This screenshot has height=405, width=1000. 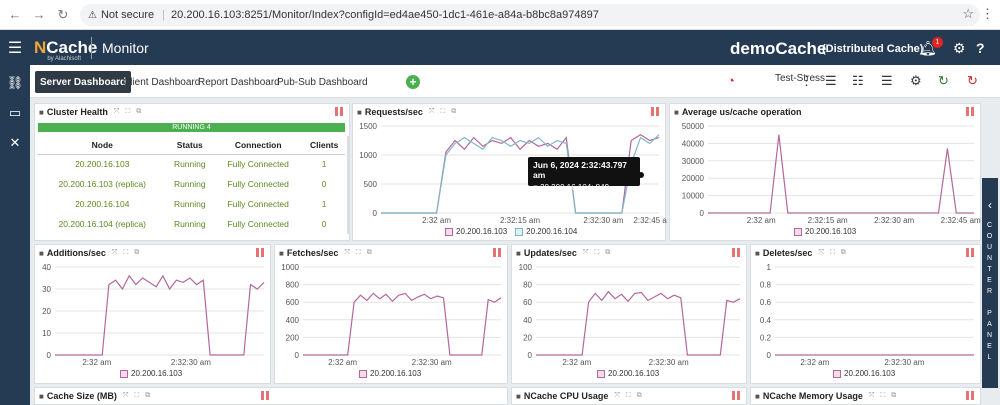 What do you see at coordinates (943, 81) in the screenshot?
I see `refresh-icon: ↻` at bounding box center [943, 81].